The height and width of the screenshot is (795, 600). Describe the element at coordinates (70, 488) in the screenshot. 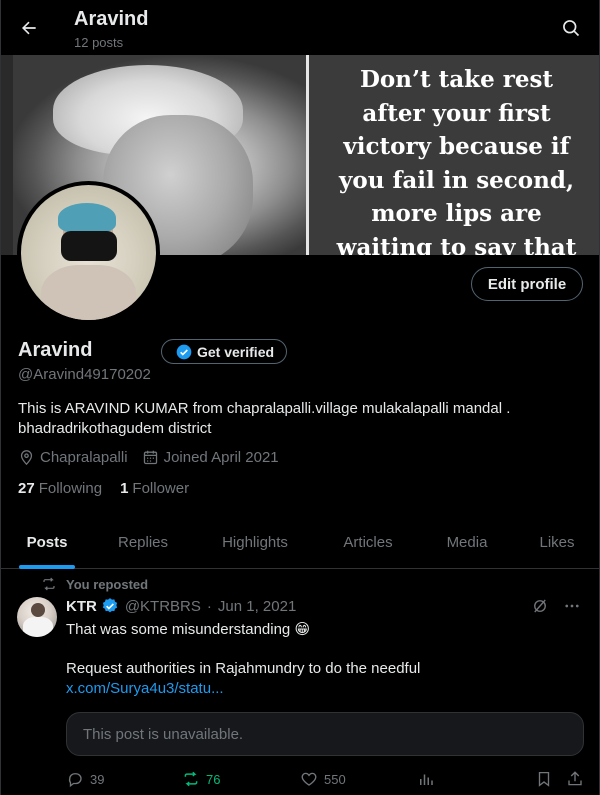

I see `following-label: Following` at that location.